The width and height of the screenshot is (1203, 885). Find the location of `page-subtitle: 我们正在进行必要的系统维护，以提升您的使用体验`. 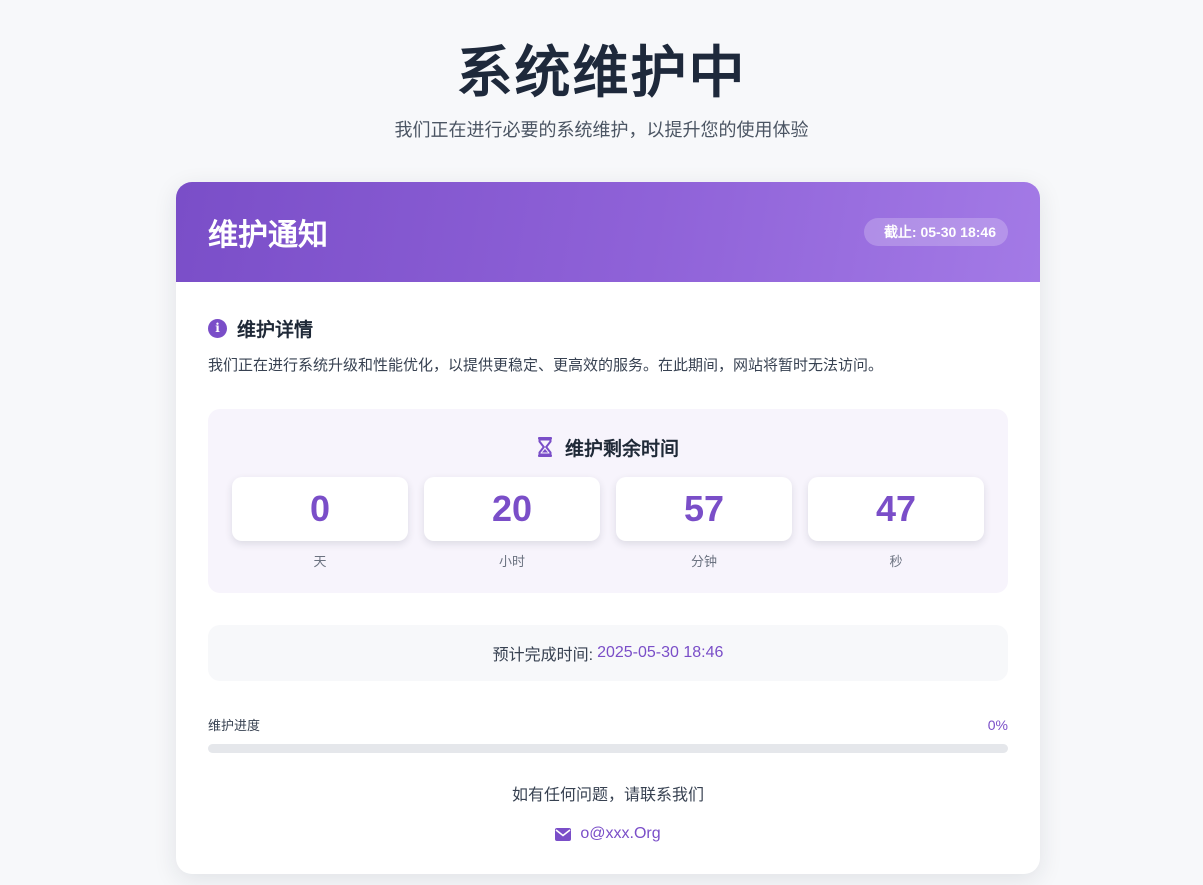

page-subtitle: 我们正在进行必要的系统维护，以提升您的使用体验 is located at coordinates (601, 130).